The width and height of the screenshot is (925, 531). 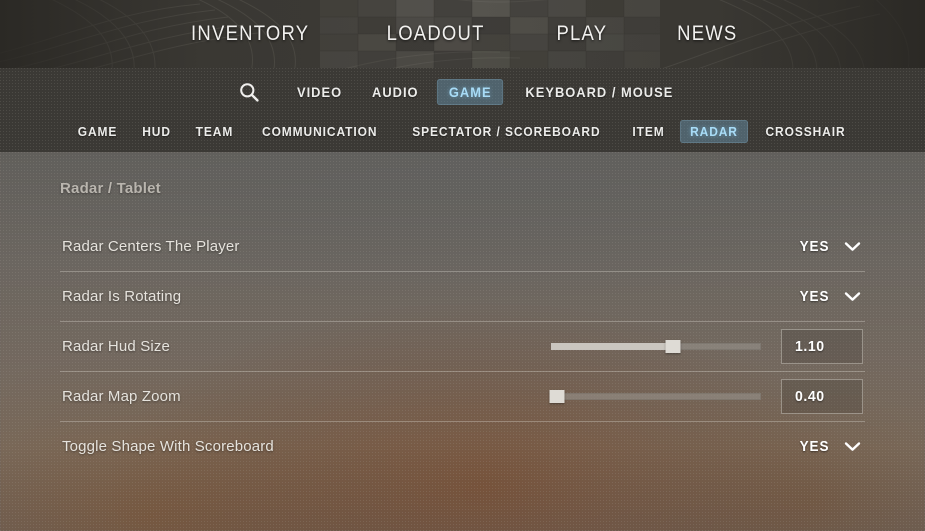 I want to click on setting-control: 0.40, so click(x=706, y=396).